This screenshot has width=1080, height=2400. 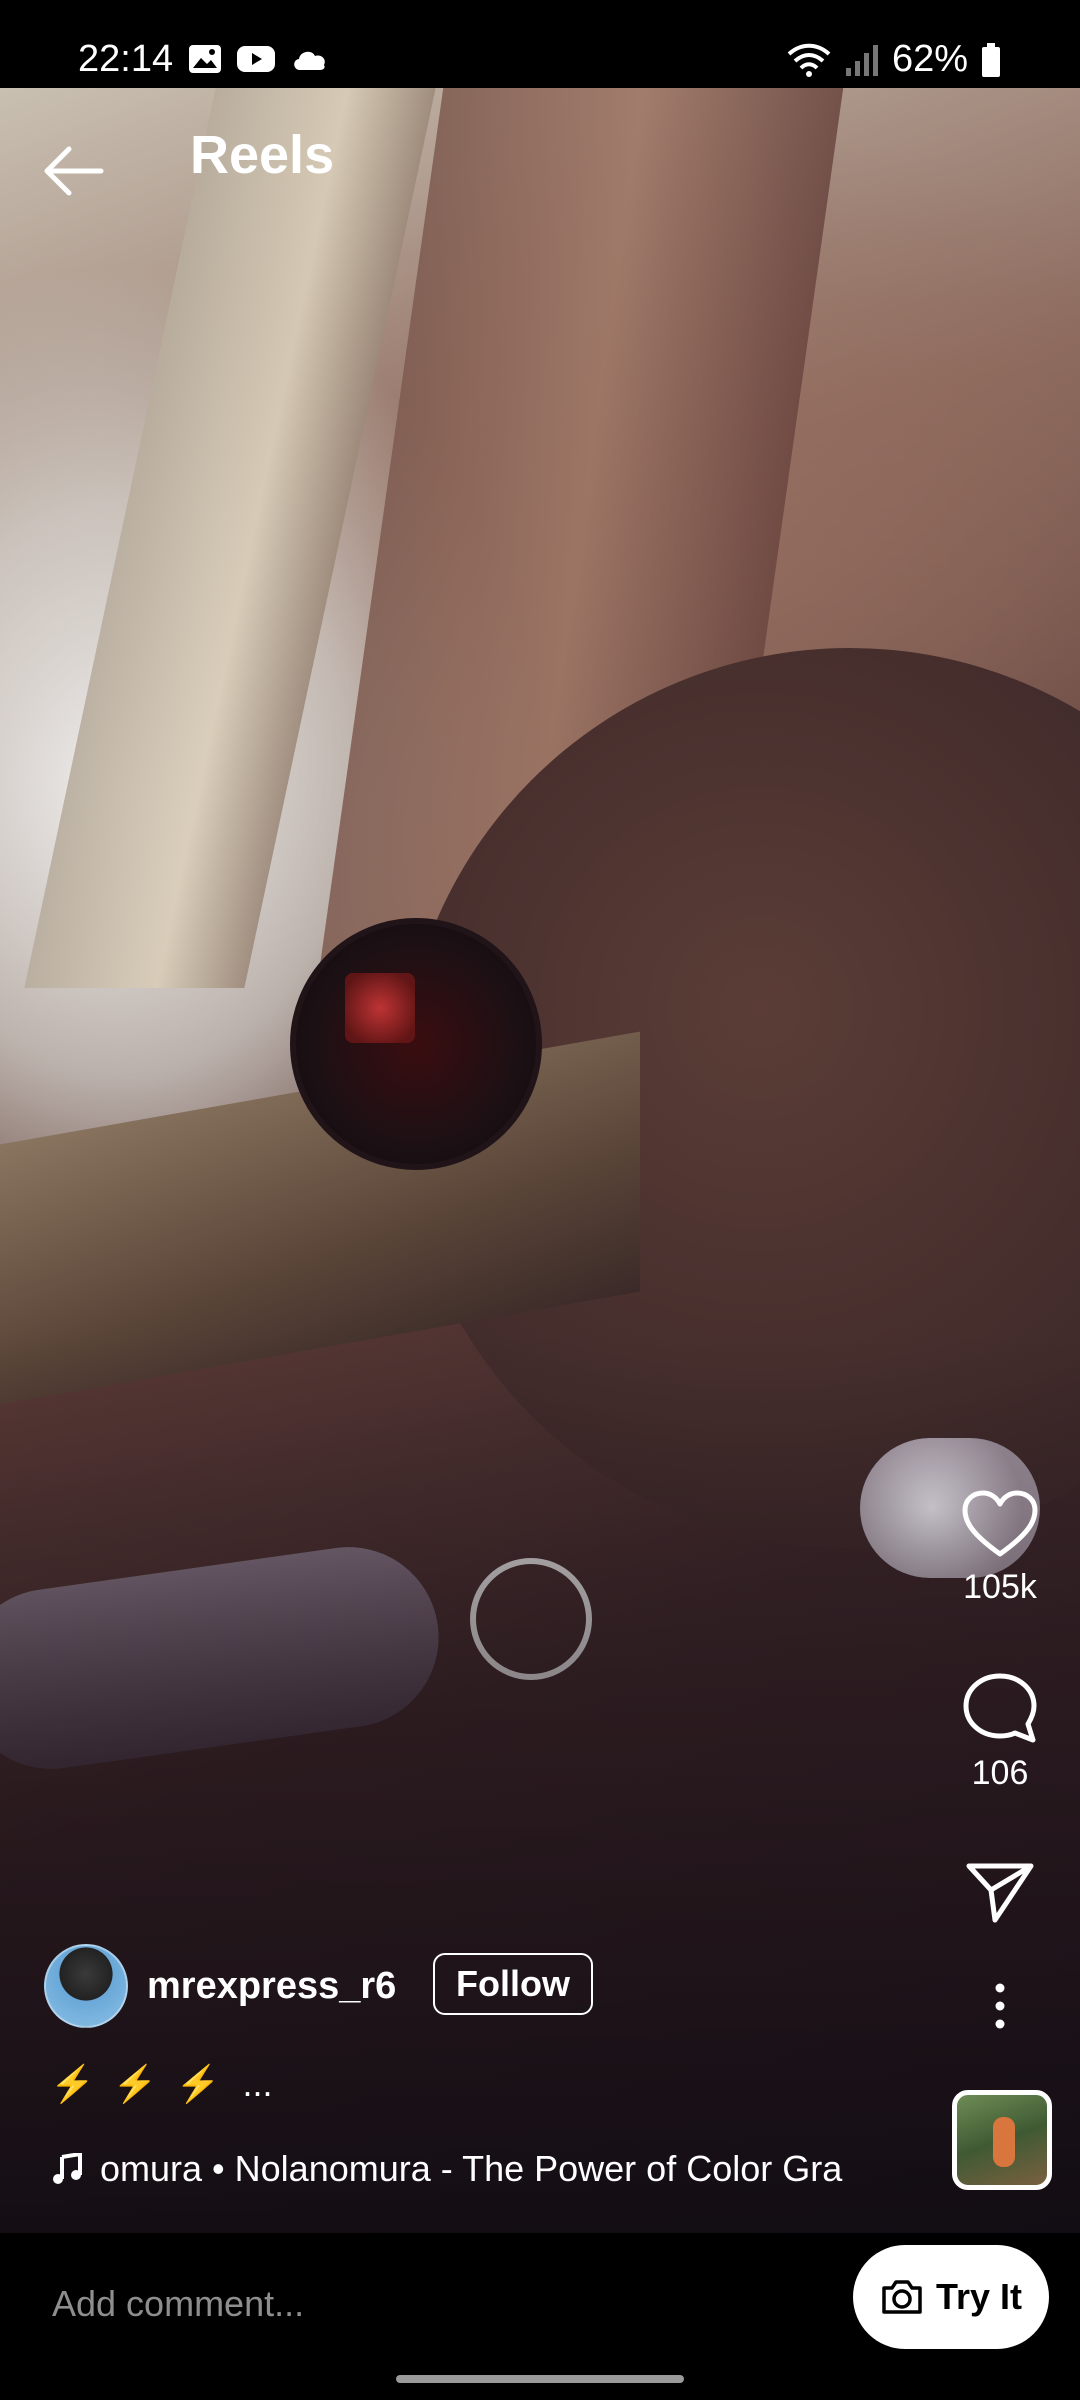 I want to click on reels-header, so click(x=540, y=163).